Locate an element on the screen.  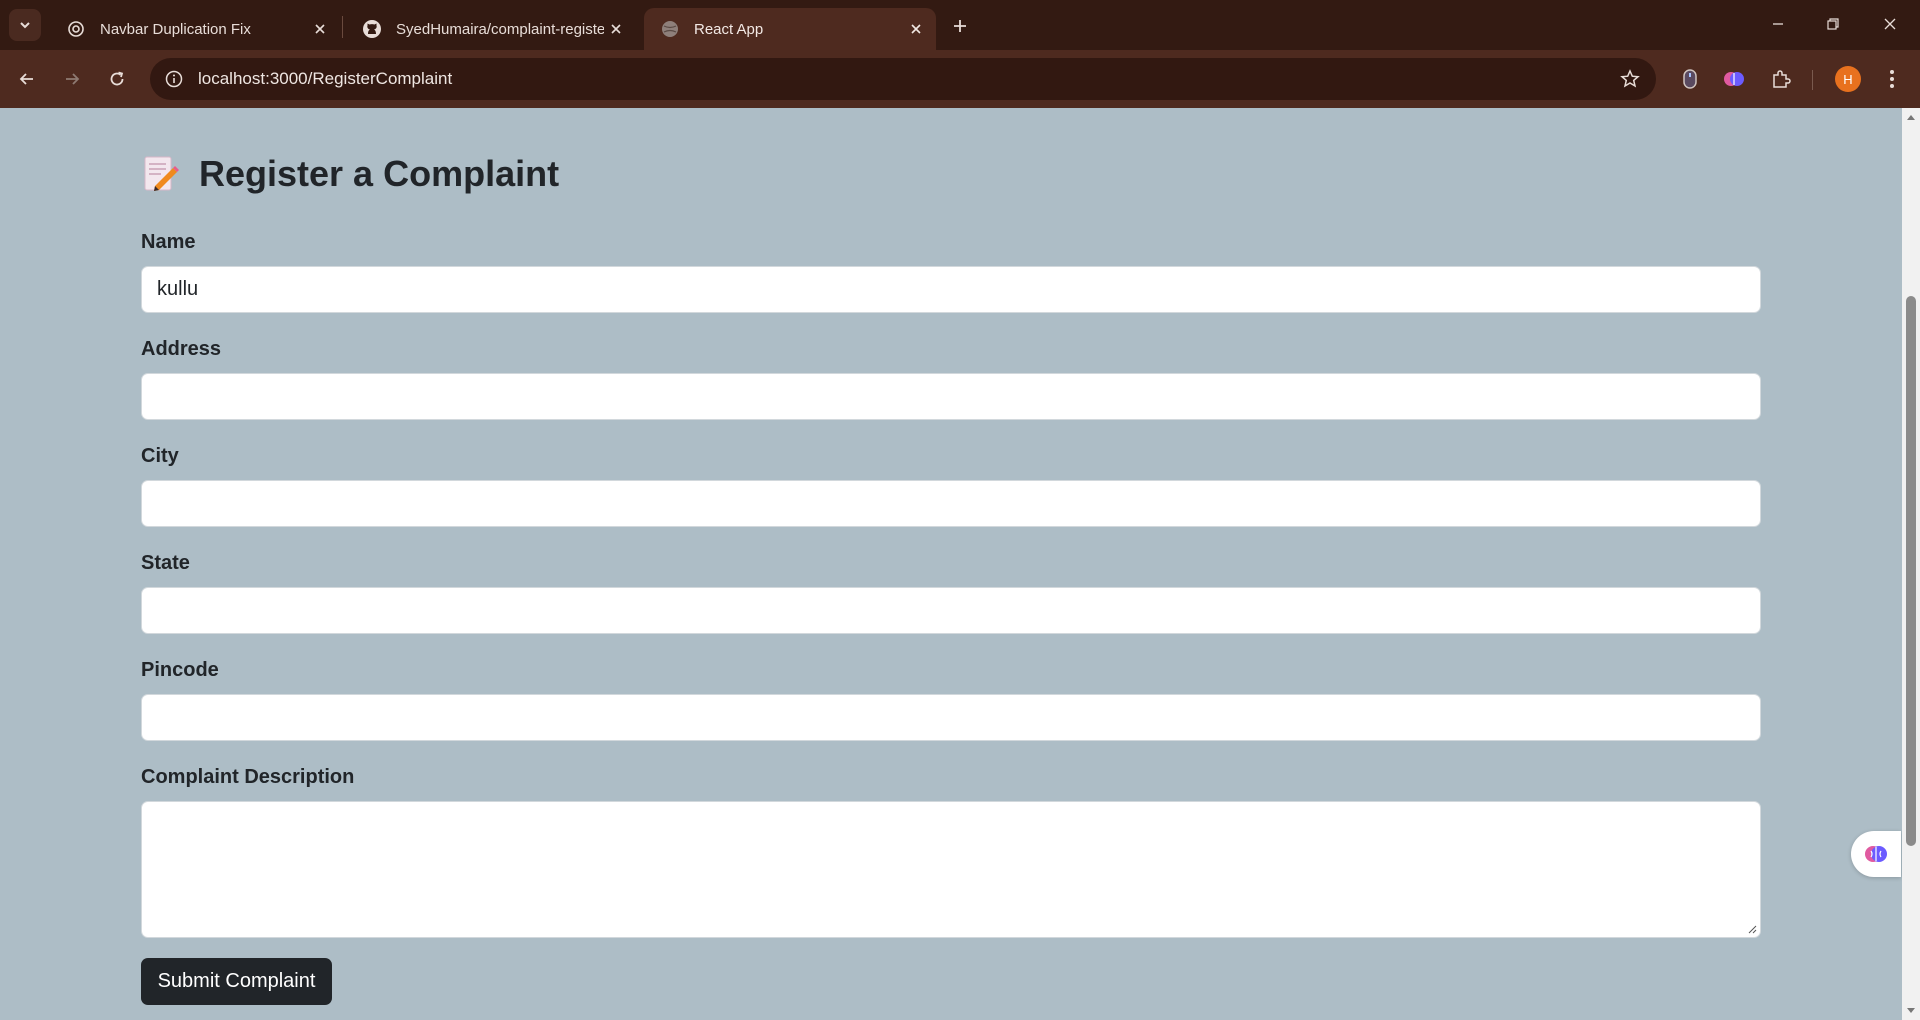
scrollbar-thumb is located at coordinates (1911, 571).